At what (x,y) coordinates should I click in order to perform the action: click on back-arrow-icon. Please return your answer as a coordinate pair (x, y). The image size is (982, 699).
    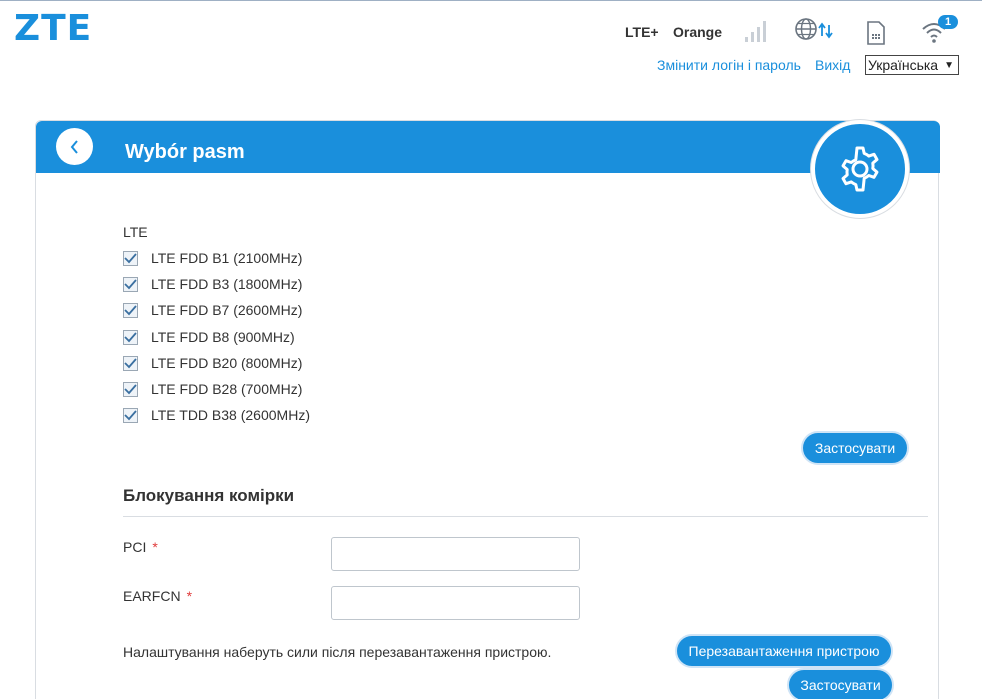
    Looking at the image, I should click on (74, 146).